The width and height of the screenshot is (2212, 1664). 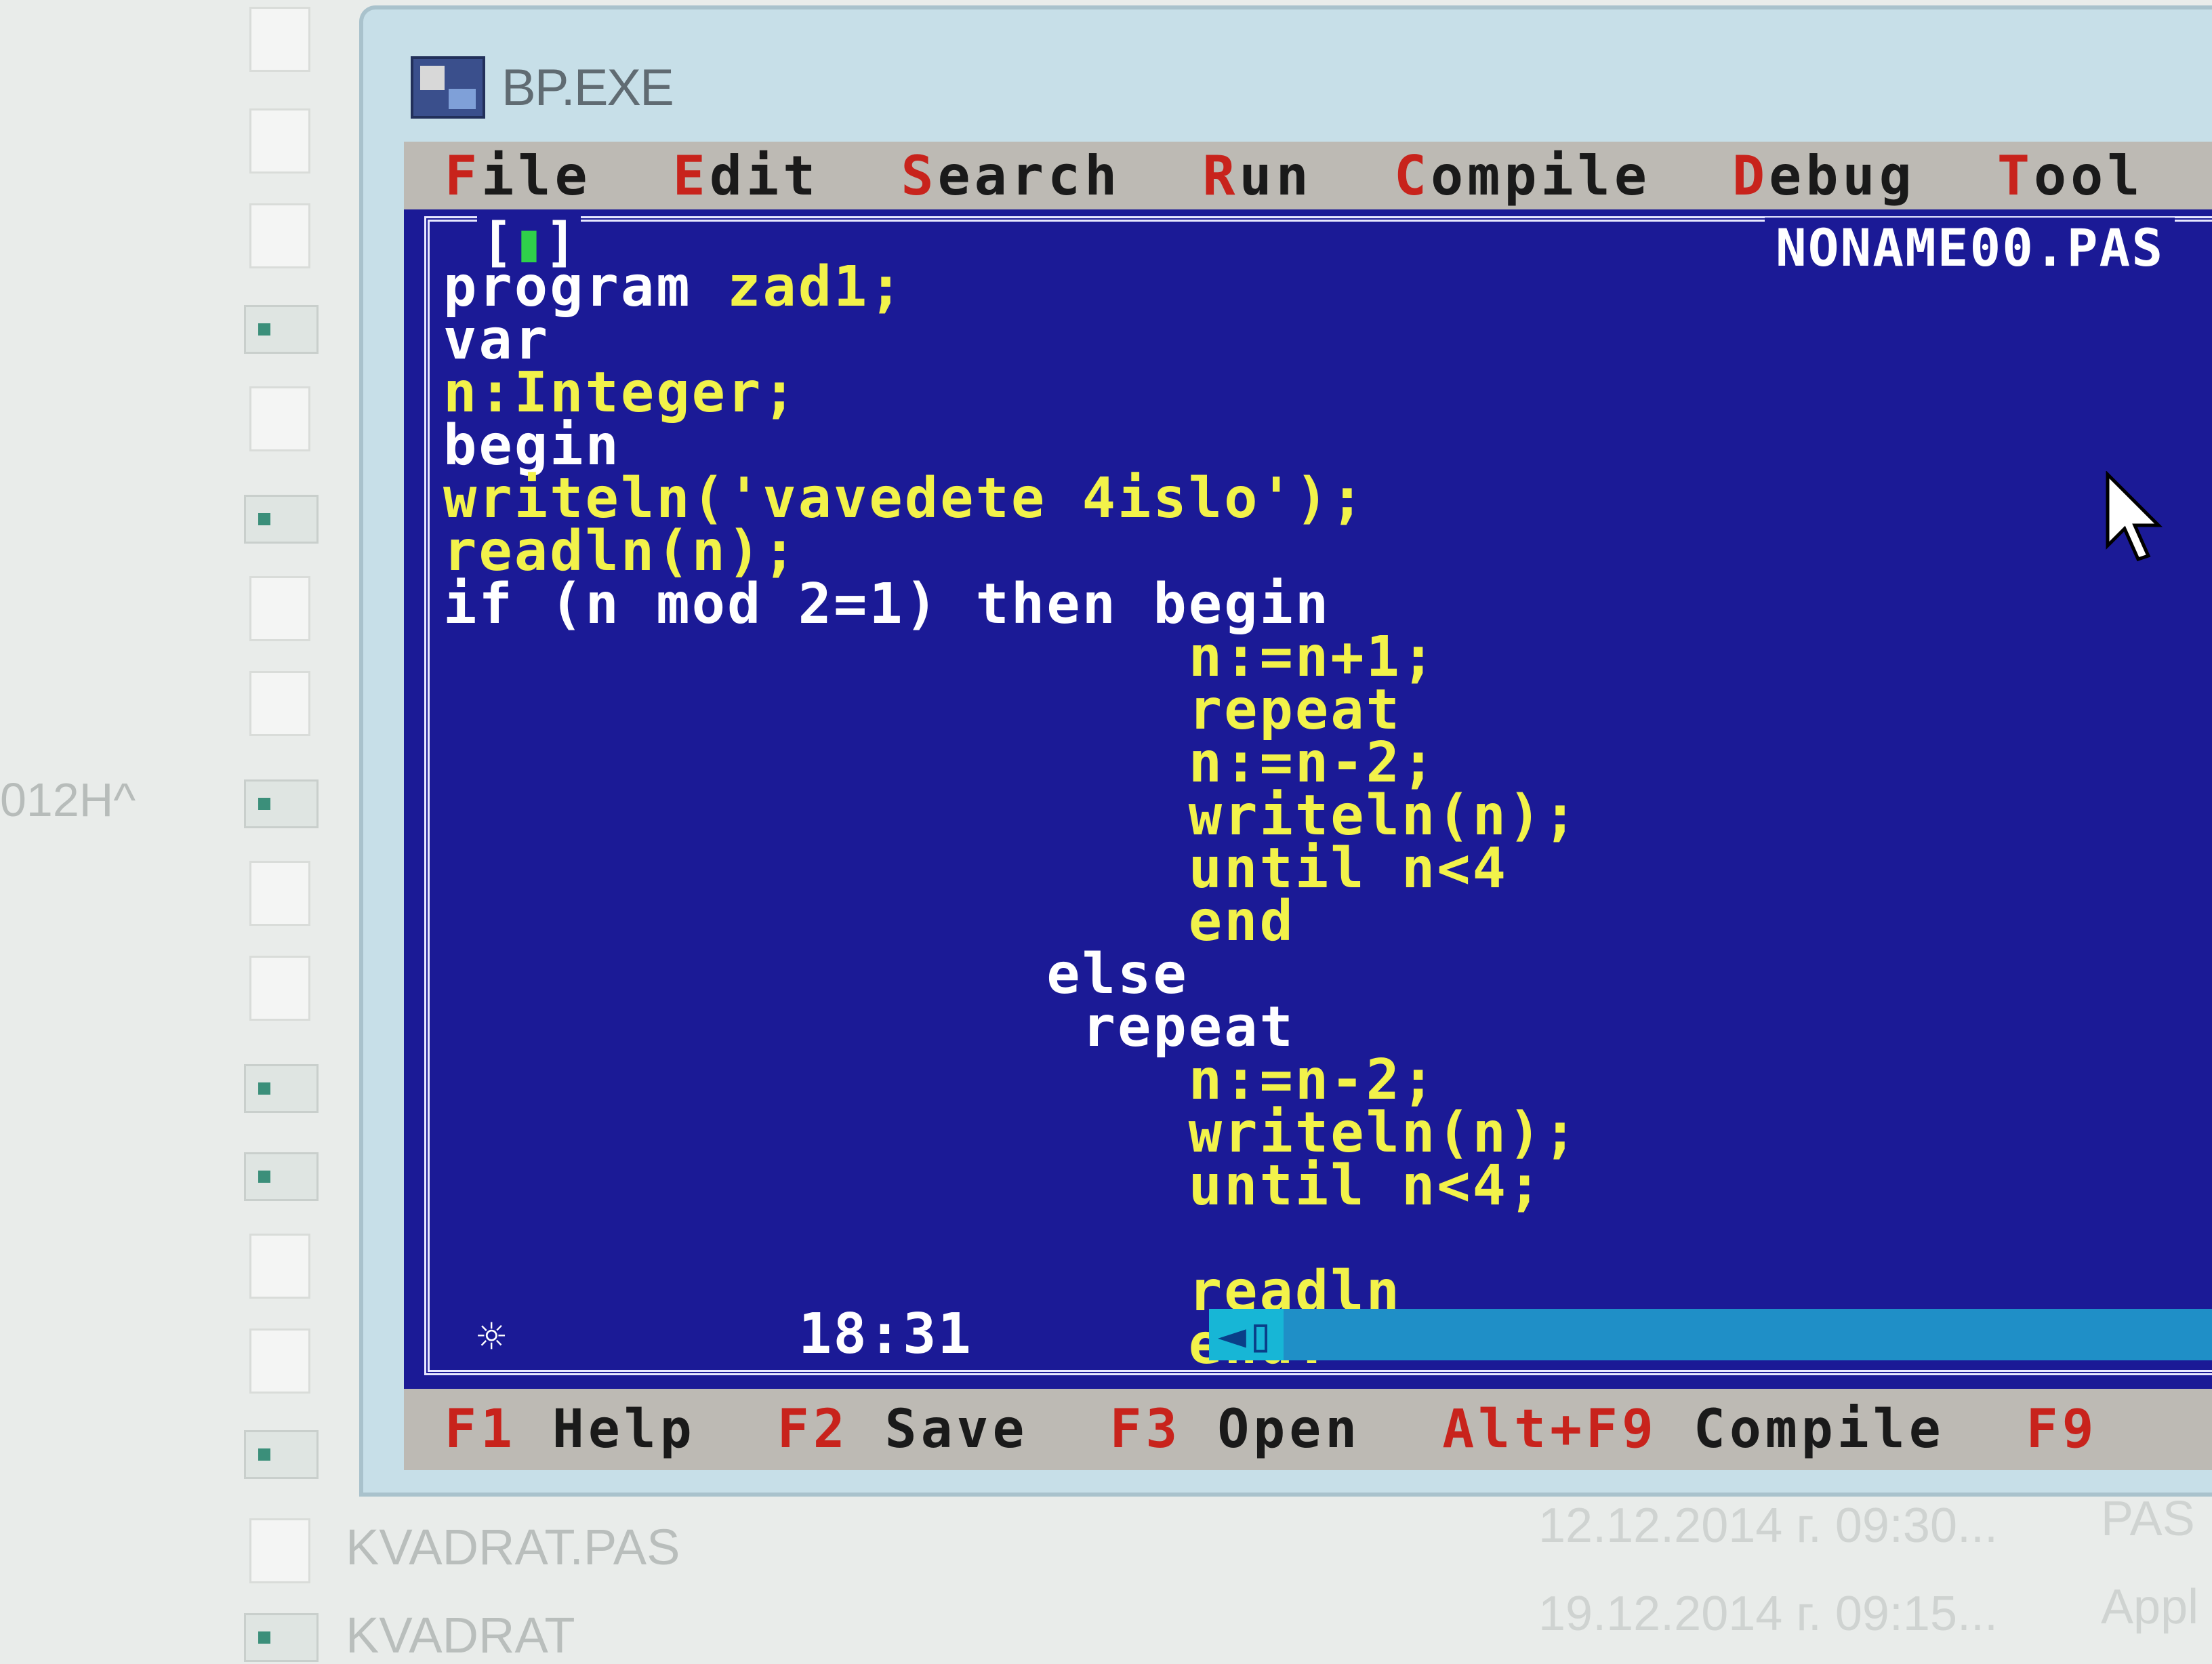 I want to click on status-label: Open, so click(x=1271, y=1429).